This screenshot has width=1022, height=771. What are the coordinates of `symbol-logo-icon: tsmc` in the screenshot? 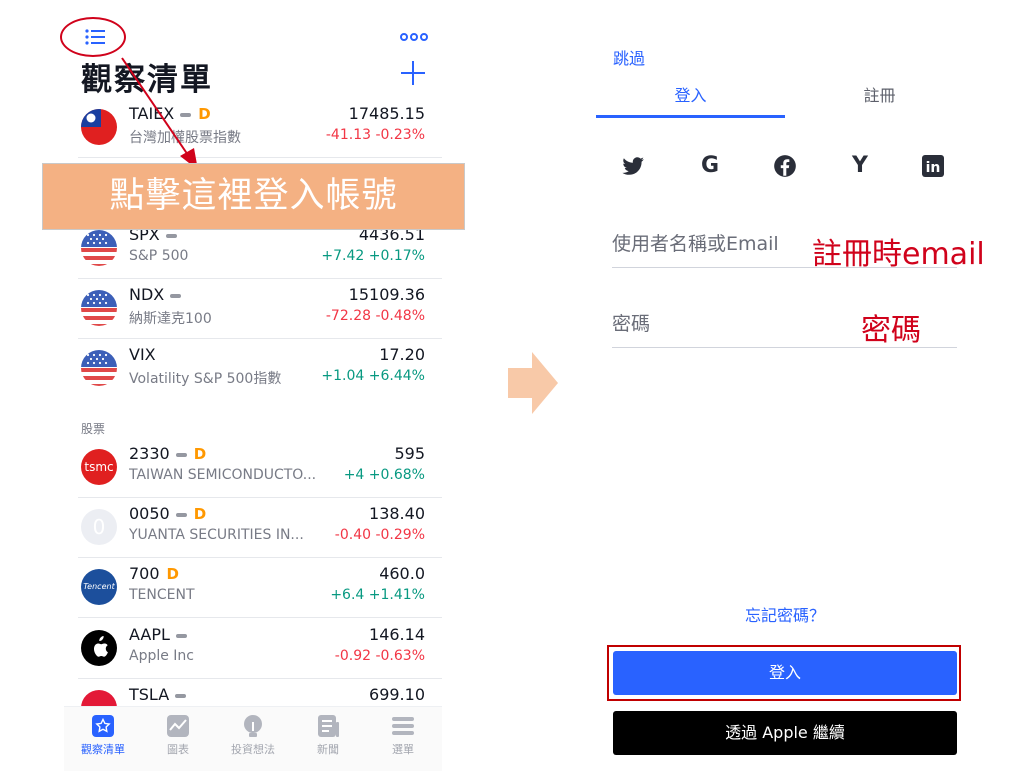 It's located at (99, 467).